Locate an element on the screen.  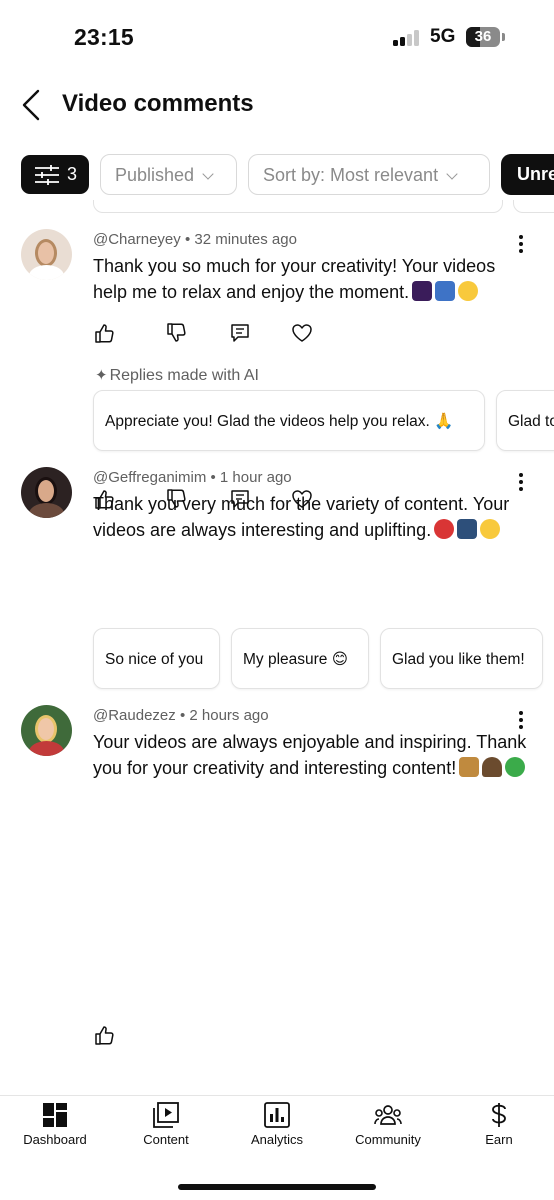
nav-earn: Earn is located at coordinates (499, 1124).